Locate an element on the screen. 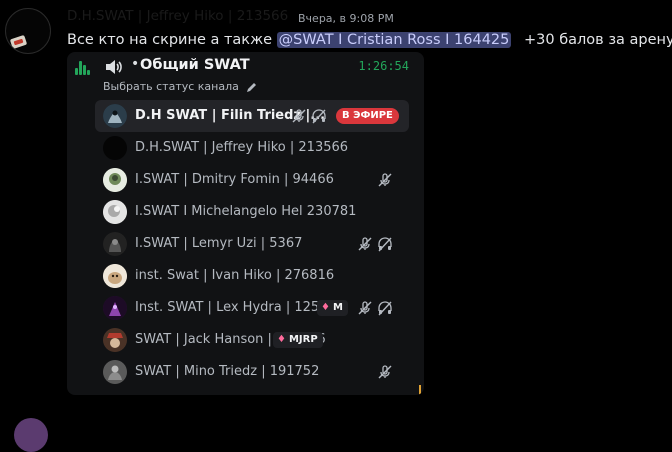  server-tag-badge: ♦ MJRP is located at coordinates (298, 340).